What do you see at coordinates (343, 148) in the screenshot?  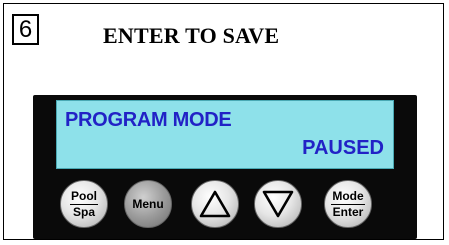 I see `lcd-line-2: PAUSED` at bounding box center [343, 148].